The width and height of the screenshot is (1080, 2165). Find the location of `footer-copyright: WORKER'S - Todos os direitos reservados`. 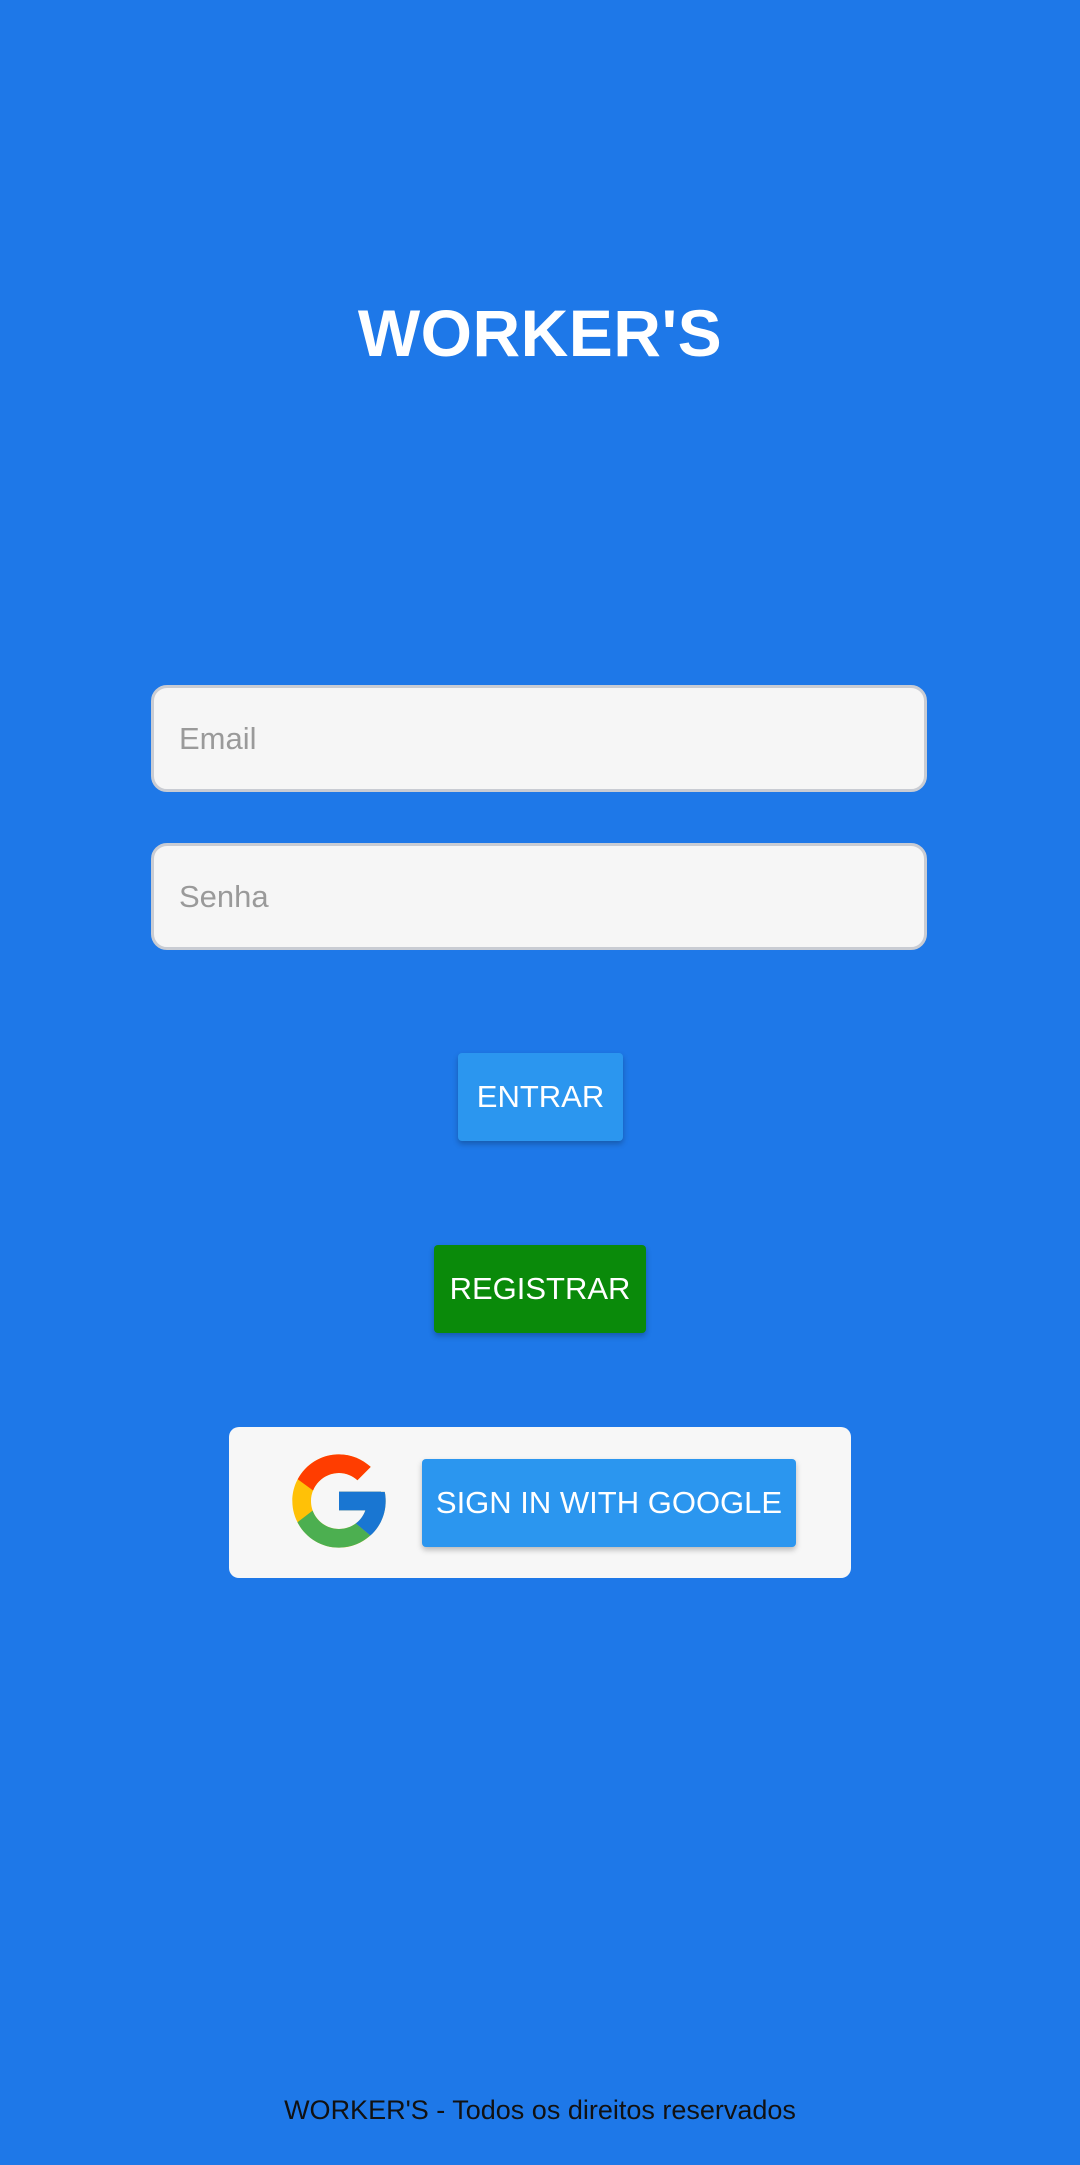

footer-copyright: WORKER'S - Todos os direitos reservados is located at coordinates (540, 2110).